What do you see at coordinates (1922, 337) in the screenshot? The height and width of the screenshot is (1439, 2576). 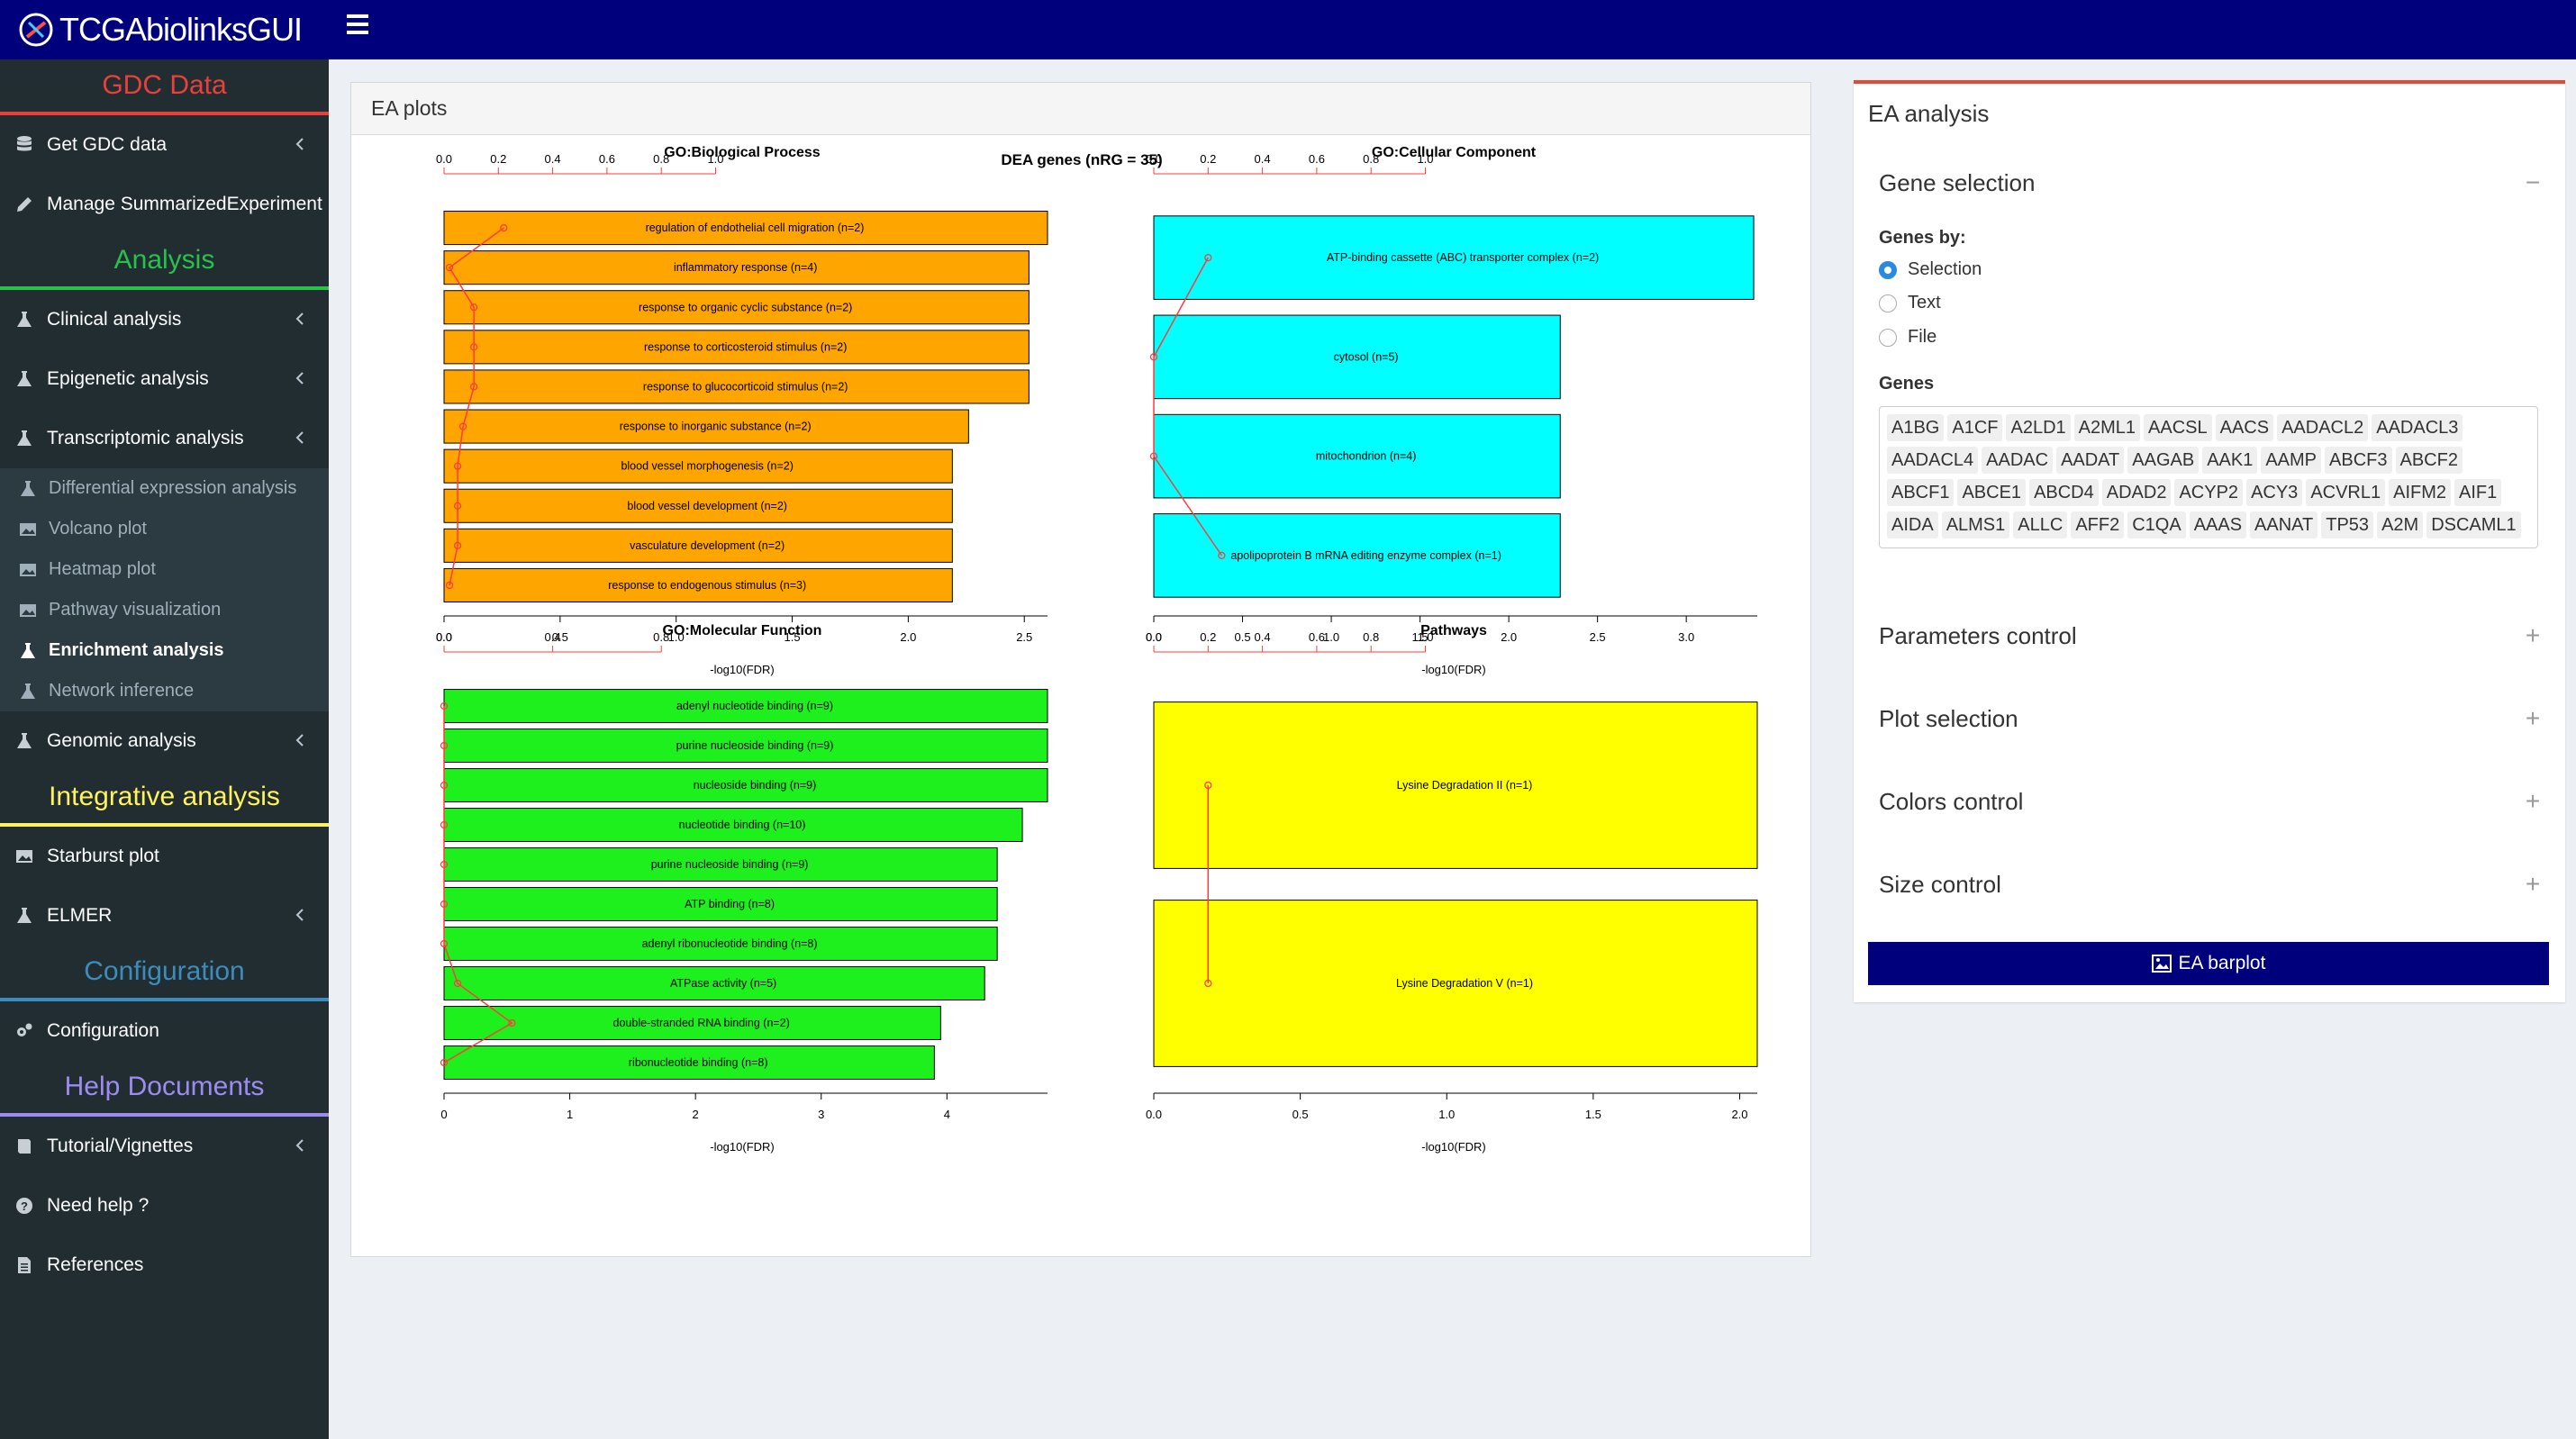 I see `radio-label: File` at bounding box center [1922, 337].